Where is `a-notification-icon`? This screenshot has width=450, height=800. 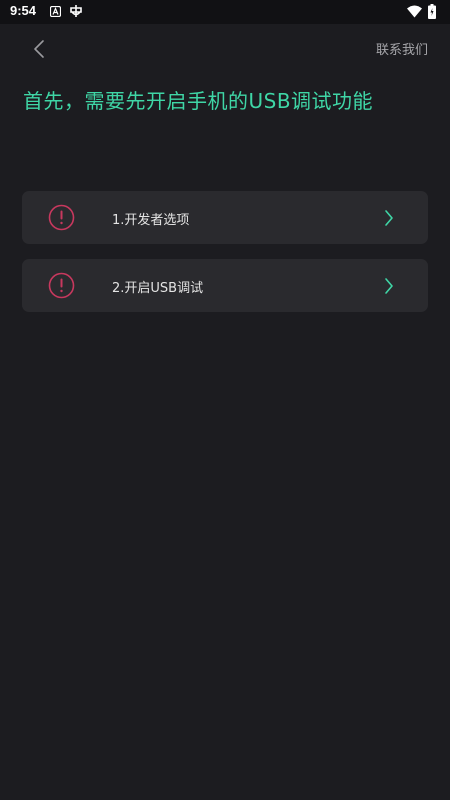
a-notification-icon is located at coordinates (55, 11).